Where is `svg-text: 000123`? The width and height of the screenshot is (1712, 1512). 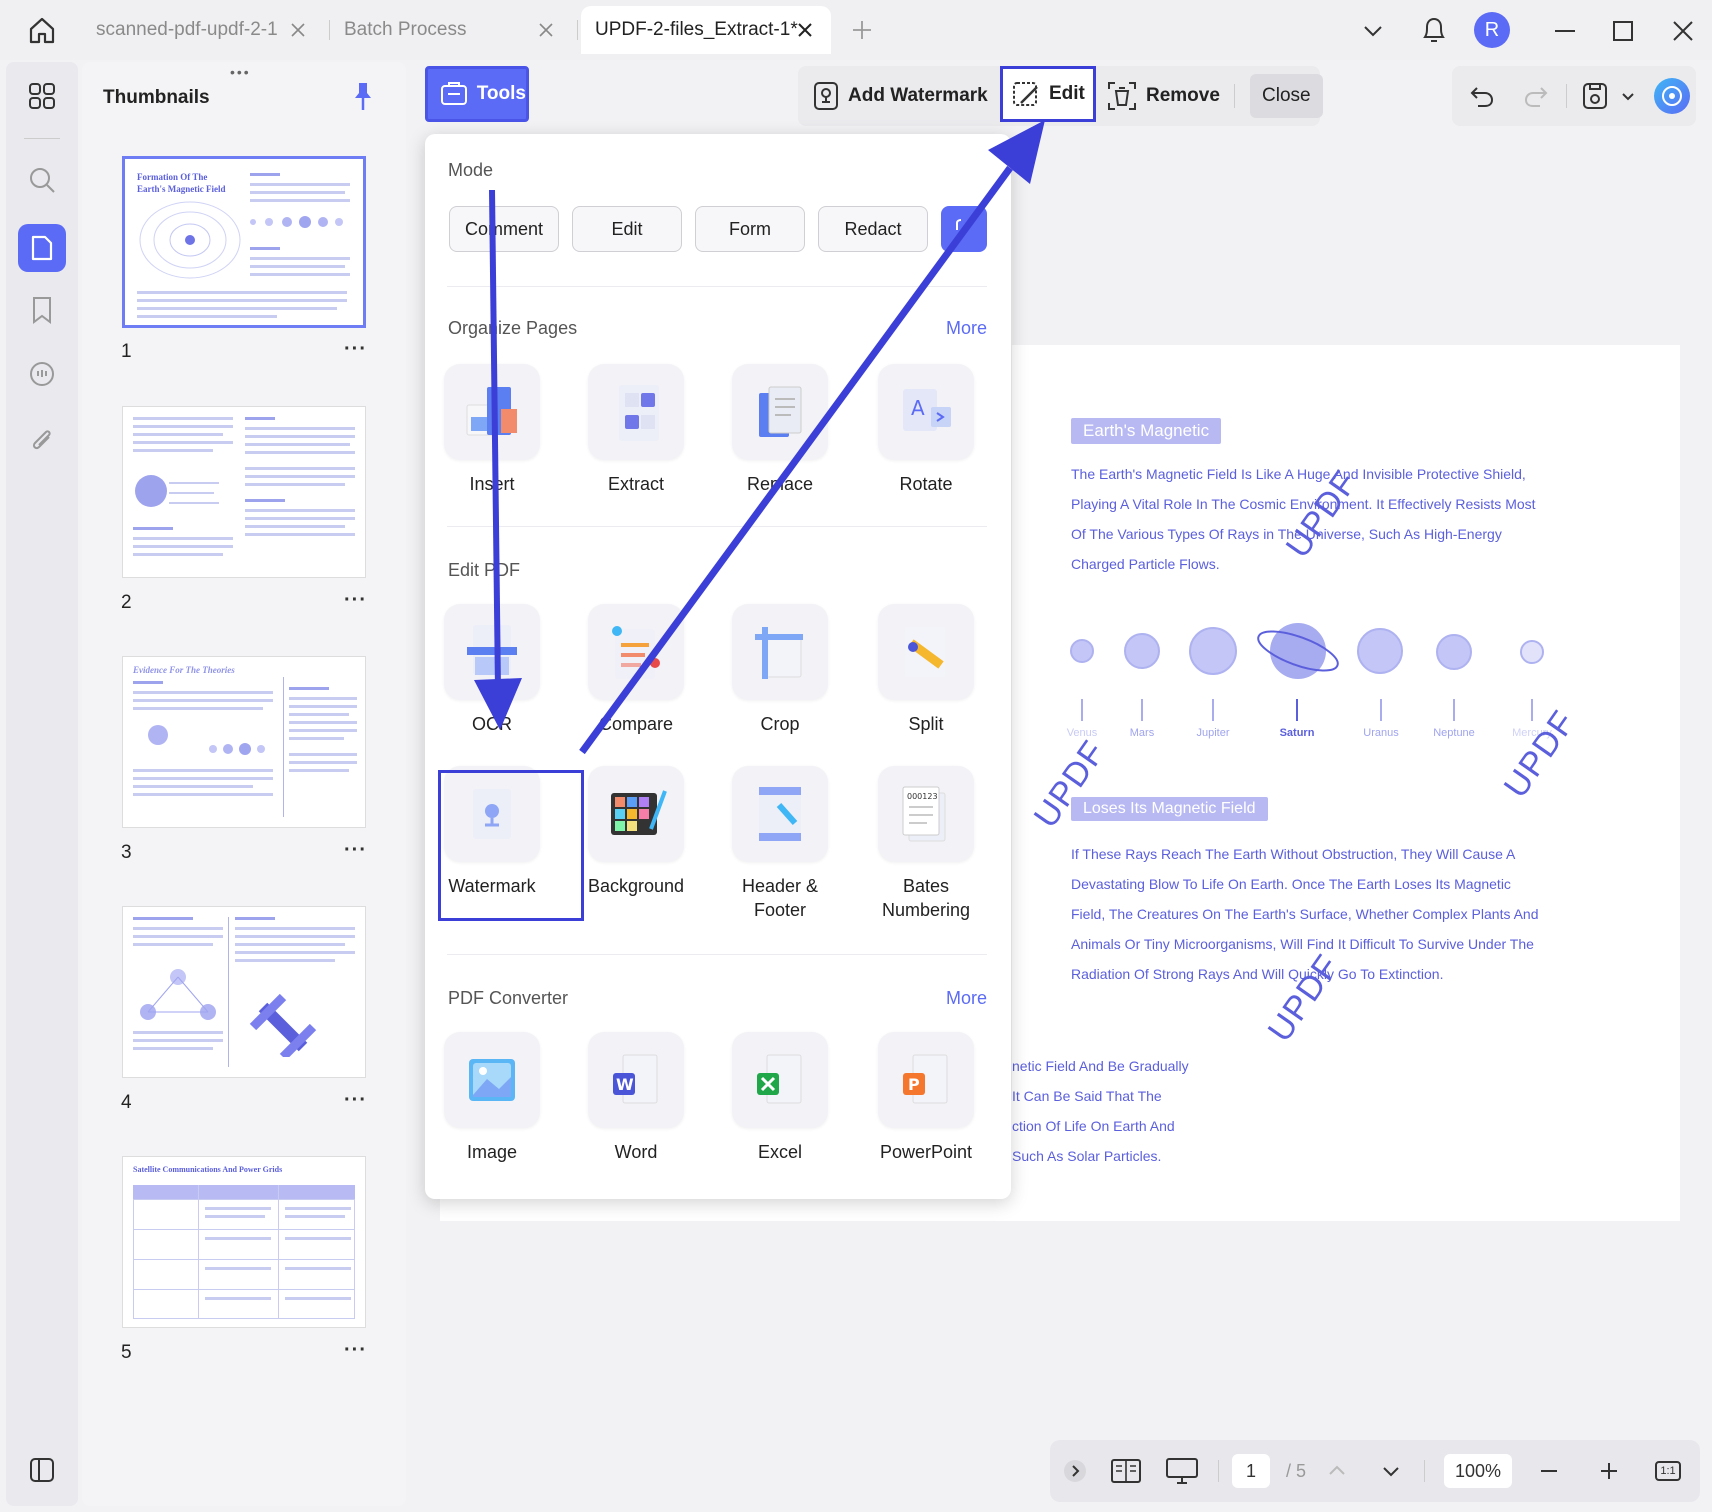
svg-text: 000123 is located at coordinates (922, 796).